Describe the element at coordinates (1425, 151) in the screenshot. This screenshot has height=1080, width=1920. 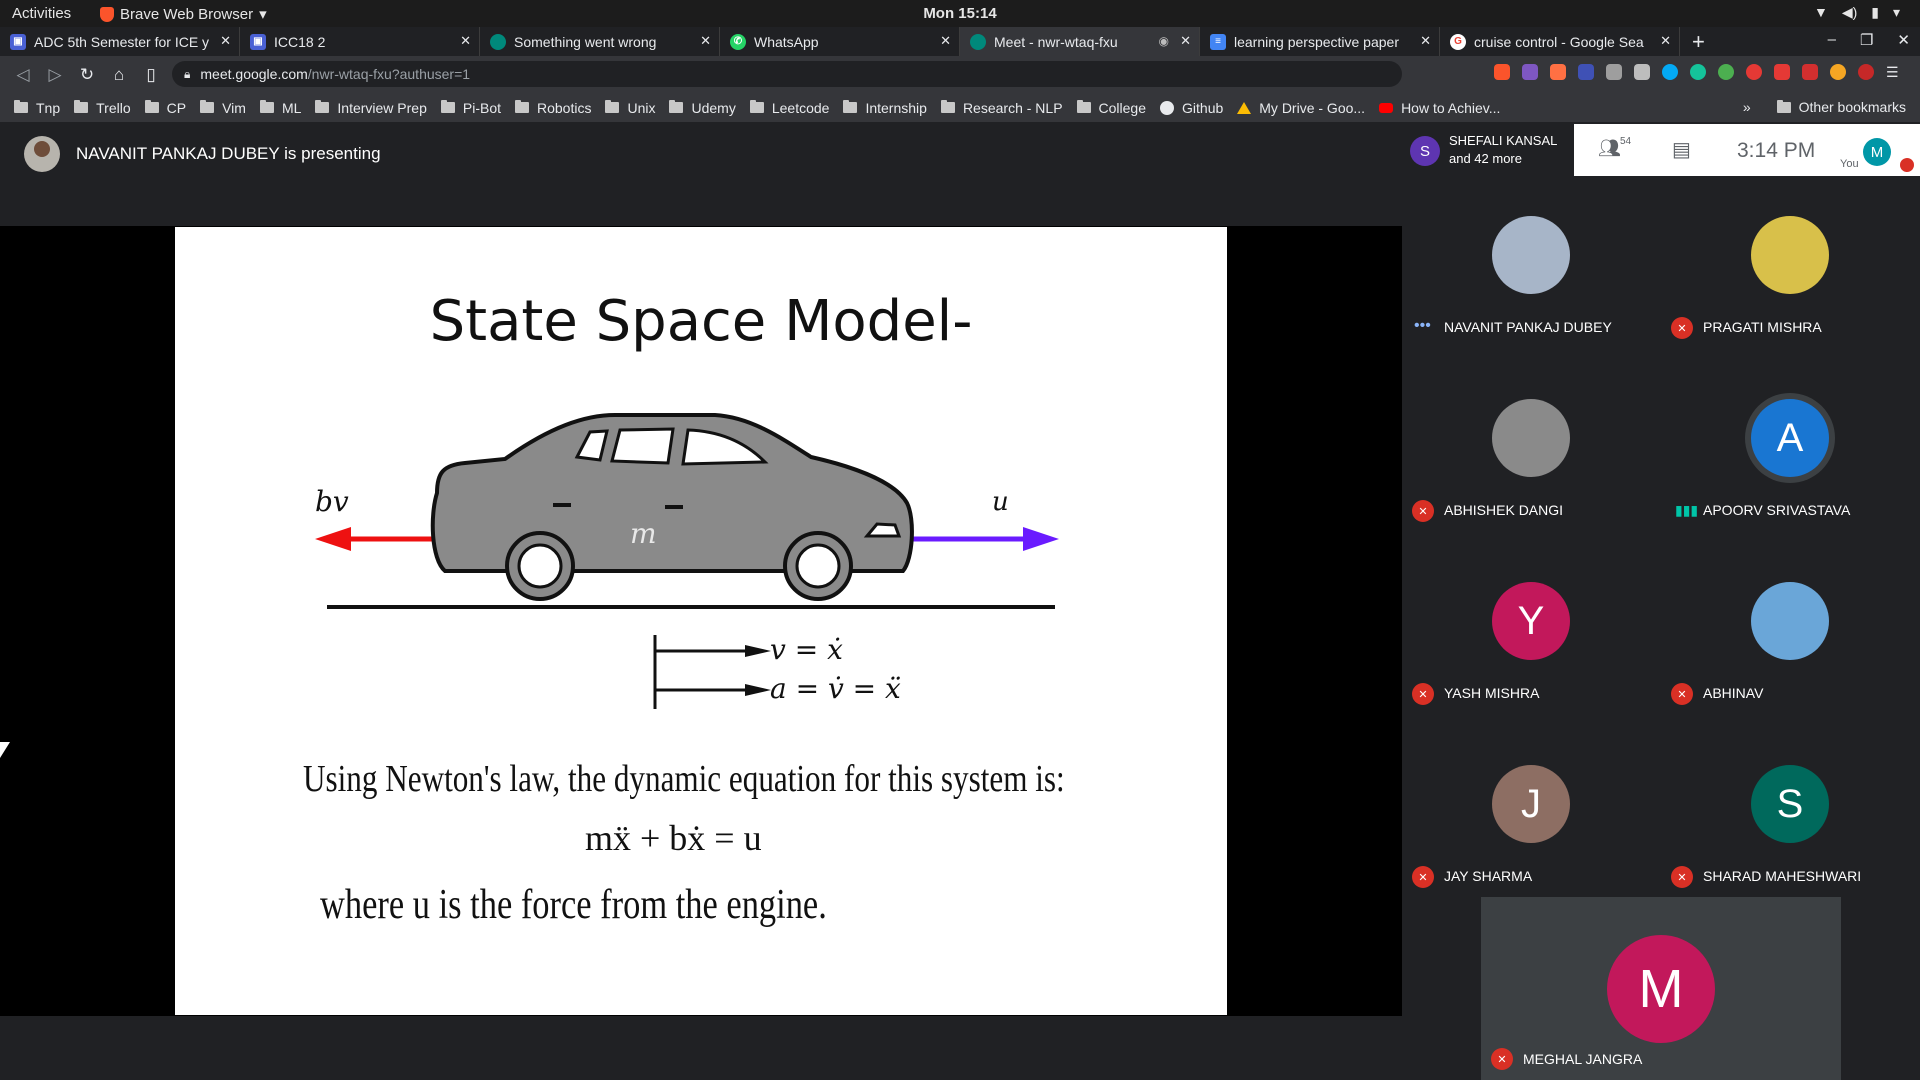
I see `avatar: S` at that location.